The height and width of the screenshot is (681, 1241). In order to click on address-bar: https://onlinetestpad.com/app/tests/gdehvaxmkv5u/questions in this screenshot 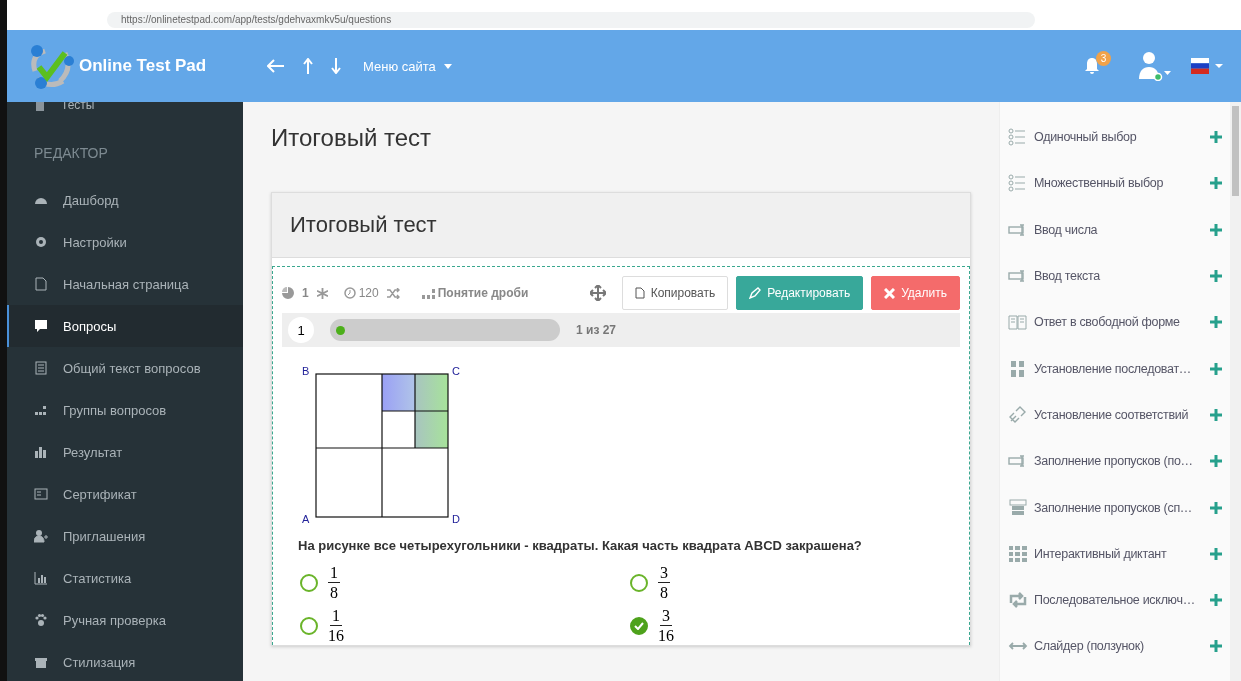, I will do `click(571, 20)`.